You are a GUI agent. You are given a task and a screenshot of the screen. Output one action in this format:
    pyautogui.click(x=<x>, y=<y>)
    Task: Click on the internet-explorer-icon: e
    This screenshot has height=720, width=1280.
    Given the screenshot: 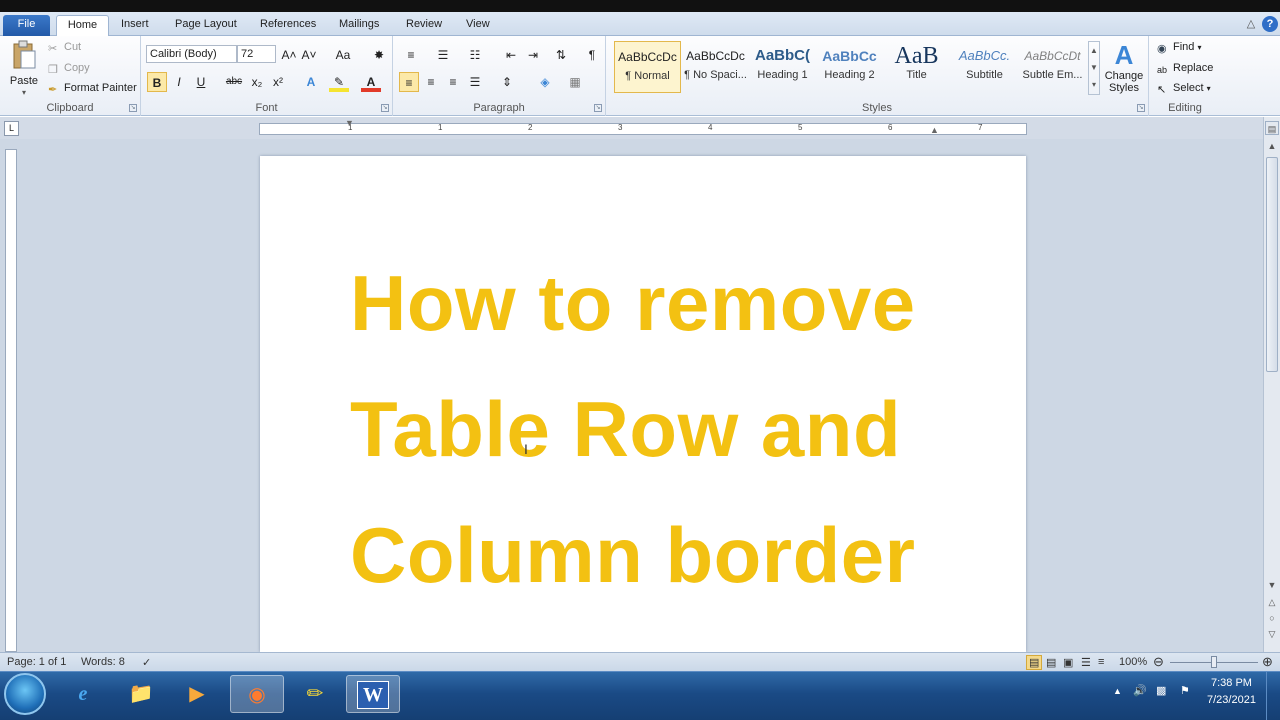 What is the action you would take?
    pyautogui.click(x=83, y=694)
    